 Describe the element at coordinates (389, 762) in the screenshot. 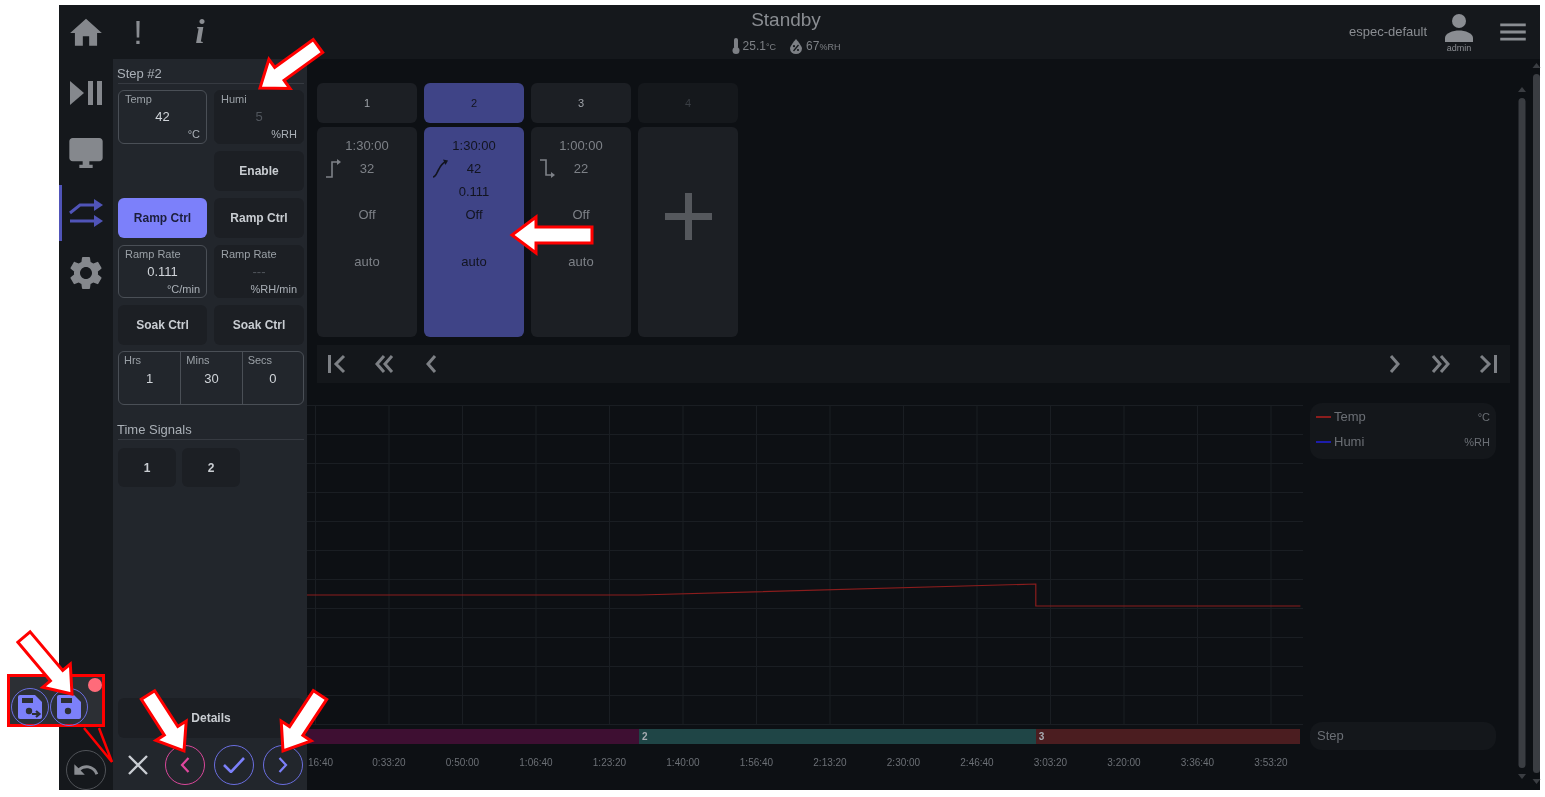

I see `axis-tick-label: 0:33:20` at that location.